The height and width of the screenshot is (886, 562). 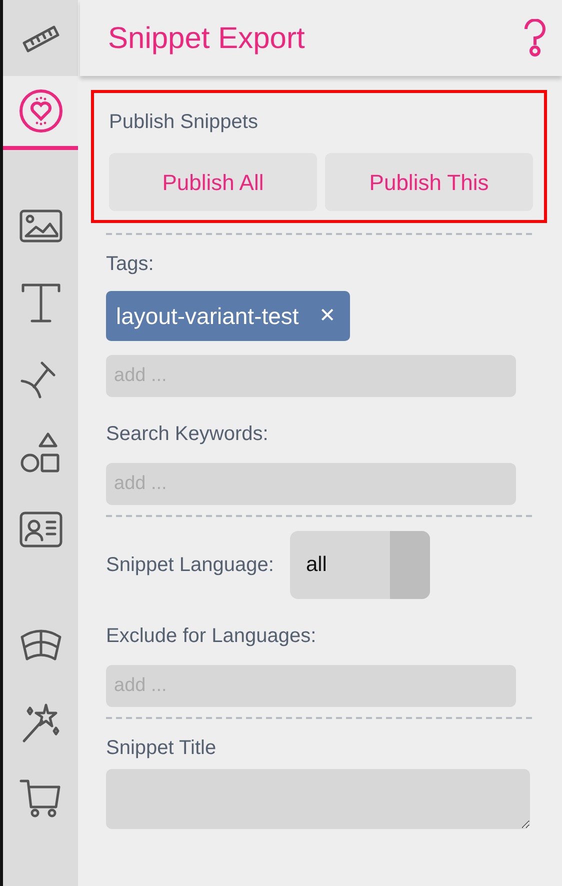 I want to click on publish-button: Publish All, so click(x=213, y=182).